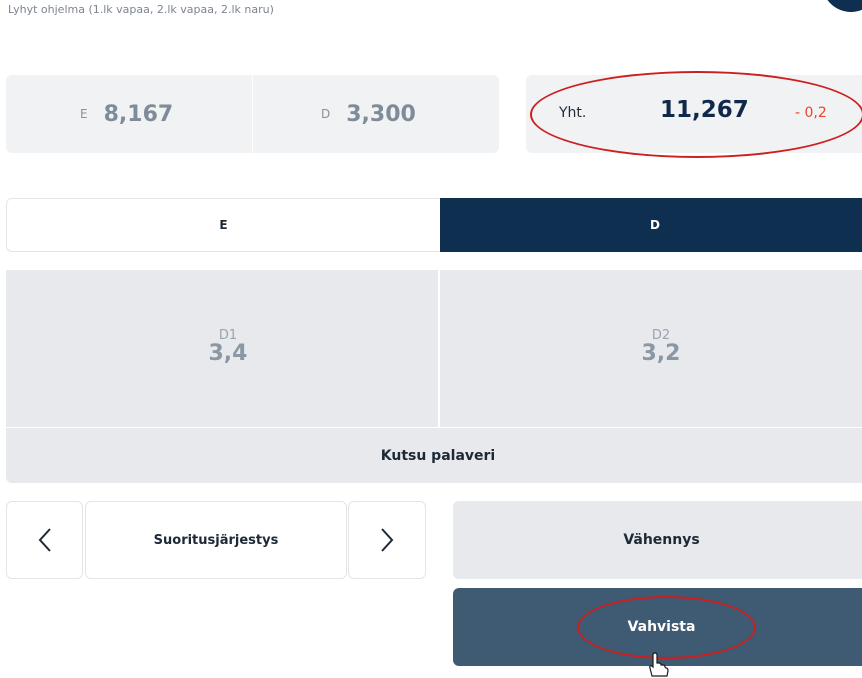  Describe the element at coordinates (661, 353) in the screenshot. I see `d2-value: 3,2` at that location.